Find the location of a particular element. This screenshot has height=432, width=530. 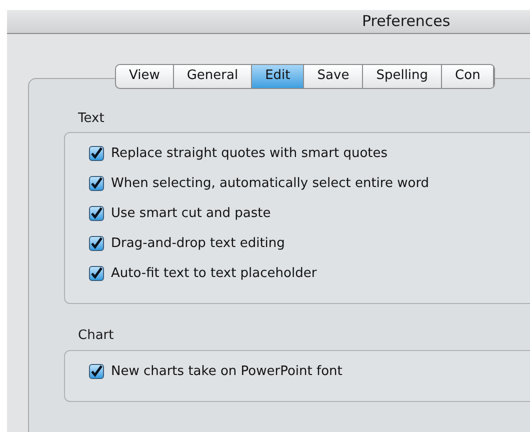

tab: Spelling is located at coordinates (402, 76).